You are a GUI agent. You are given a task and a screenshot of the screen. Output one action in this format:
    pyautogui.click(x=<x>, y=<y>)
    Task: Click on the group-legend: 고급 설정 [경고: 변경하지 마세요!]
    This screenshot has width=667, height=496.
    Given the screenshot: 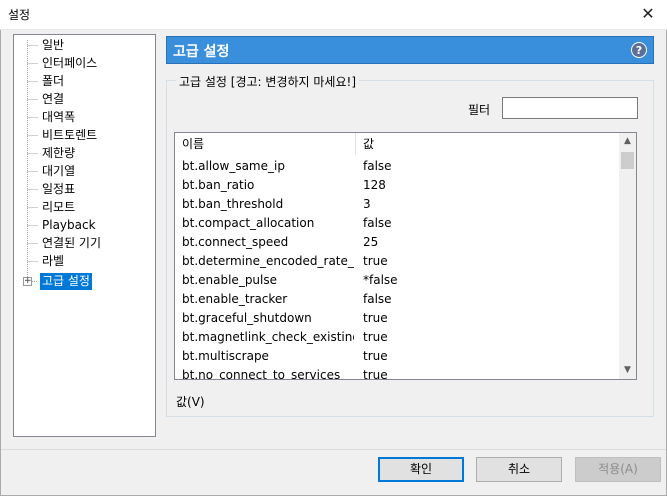 What is the action you would take?
    pyautogui.click(x=267, y=81)
    